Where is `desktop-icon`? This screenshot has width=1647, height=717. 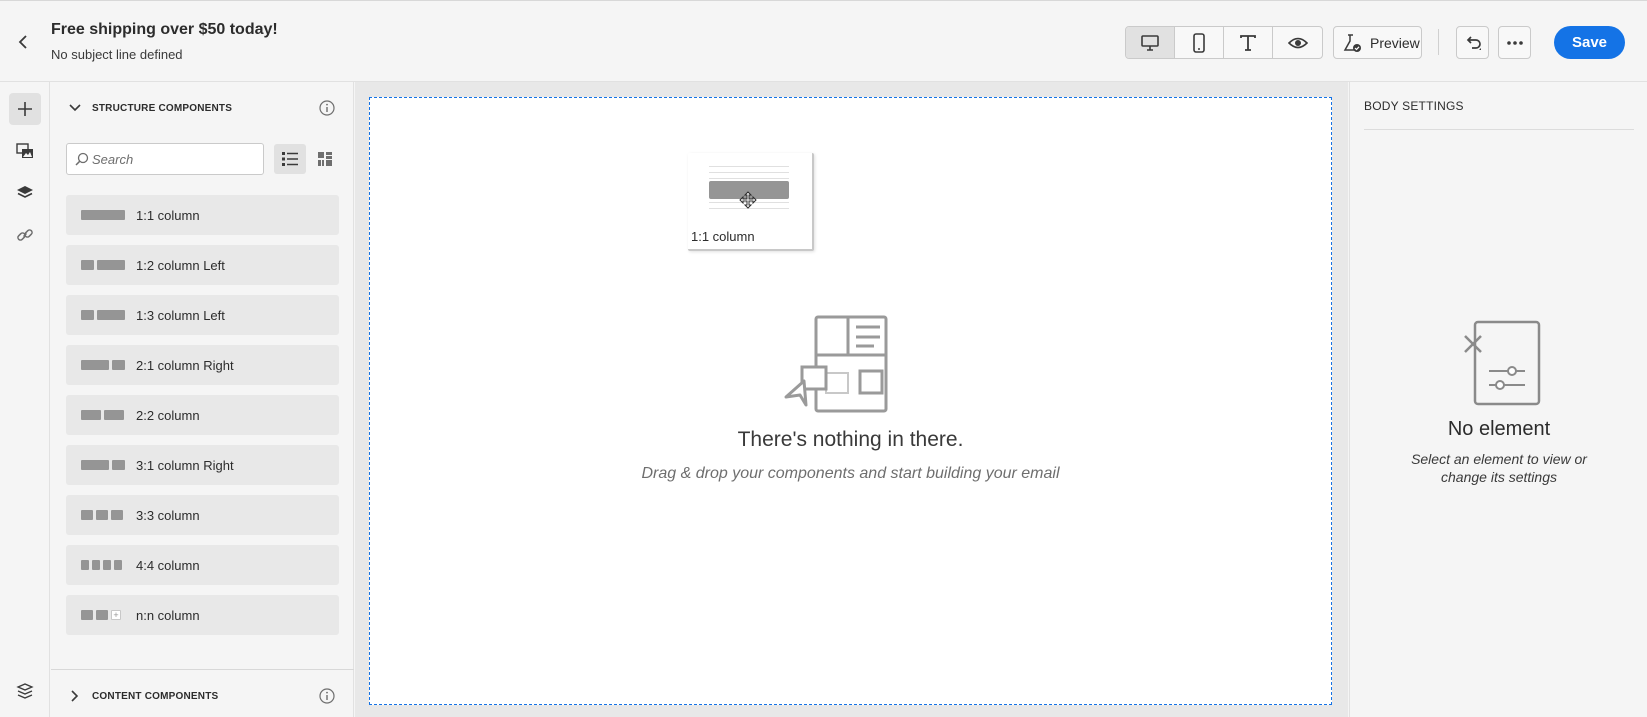 desktop-icon is located at coordinates (1150, 42).